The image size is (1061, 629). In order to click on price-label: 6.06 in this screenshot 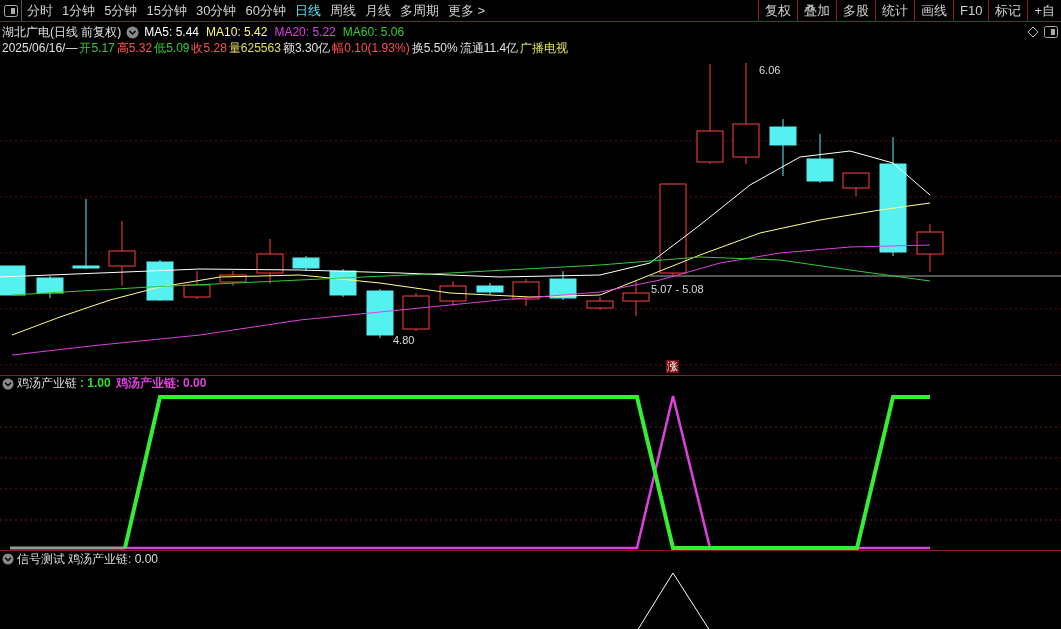, I will do `click(770, 70)`.